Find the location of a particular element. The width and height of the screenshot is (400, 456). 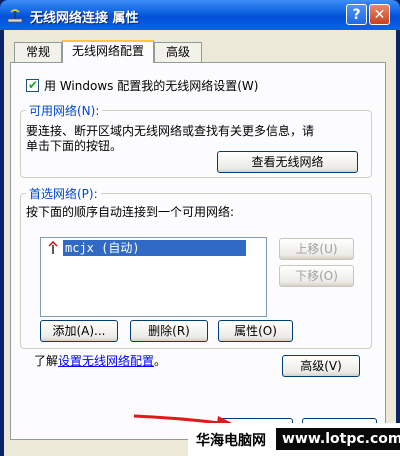

checkmark-icon: ✔ is located at coordinates (33, 85).